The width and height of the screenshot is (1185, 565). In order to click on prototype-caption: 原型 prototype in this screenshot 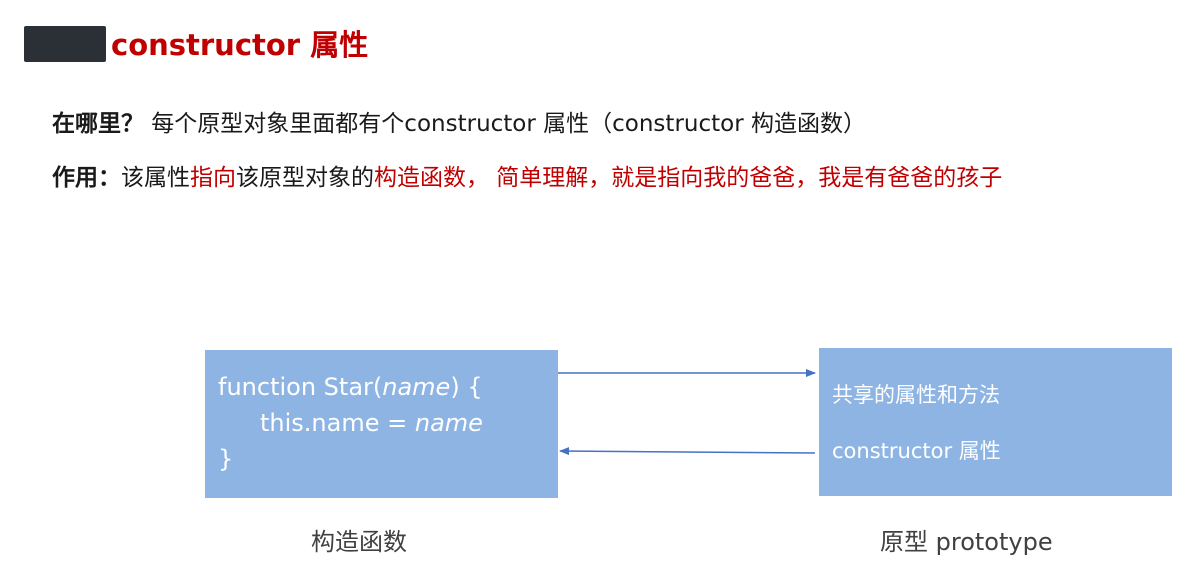, I will do `click(966, 542)`.